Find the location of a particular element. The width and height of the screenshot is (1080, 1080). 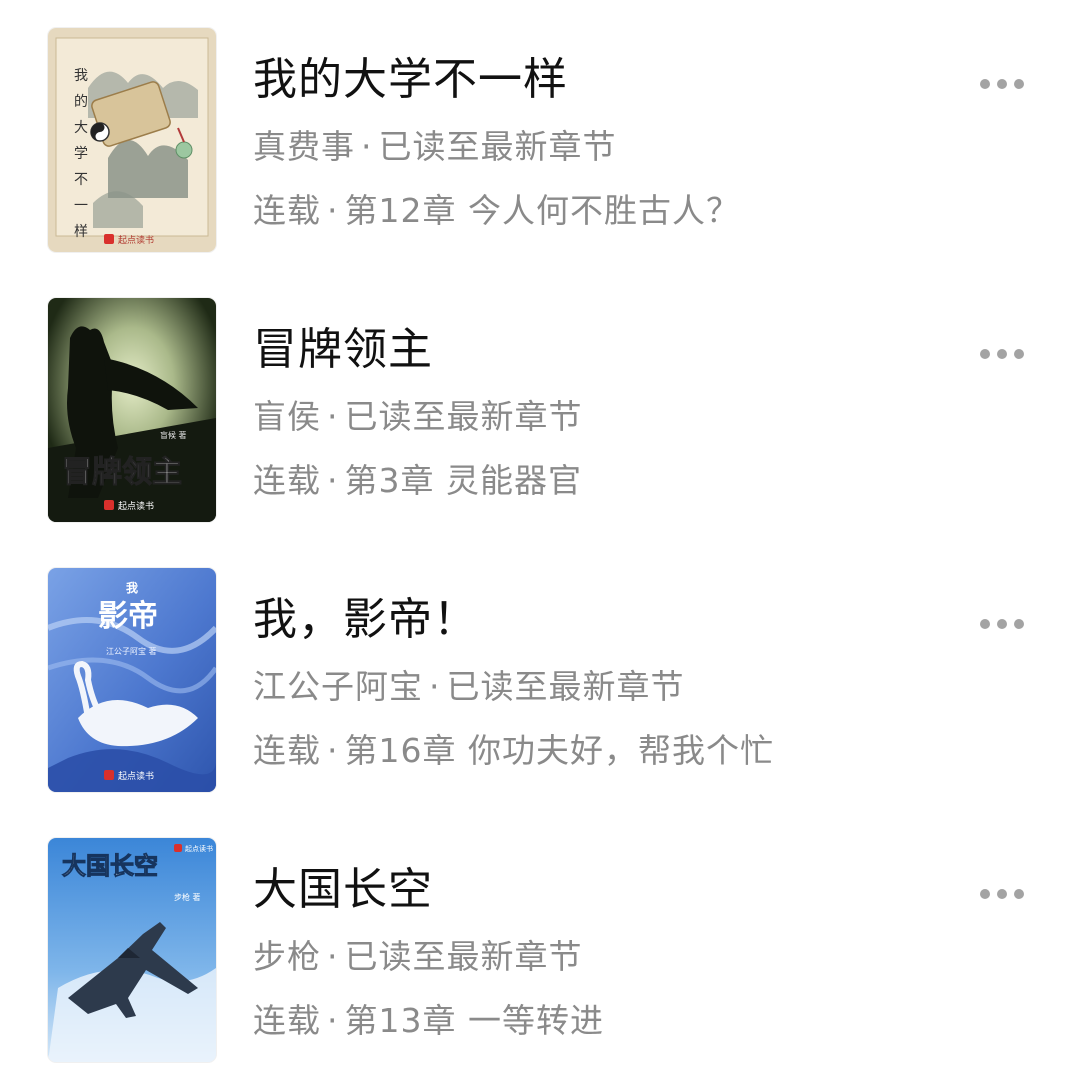

book-cover-art: 大国长空 步枪 著 起点读书 is located at coordinates (132, 950).